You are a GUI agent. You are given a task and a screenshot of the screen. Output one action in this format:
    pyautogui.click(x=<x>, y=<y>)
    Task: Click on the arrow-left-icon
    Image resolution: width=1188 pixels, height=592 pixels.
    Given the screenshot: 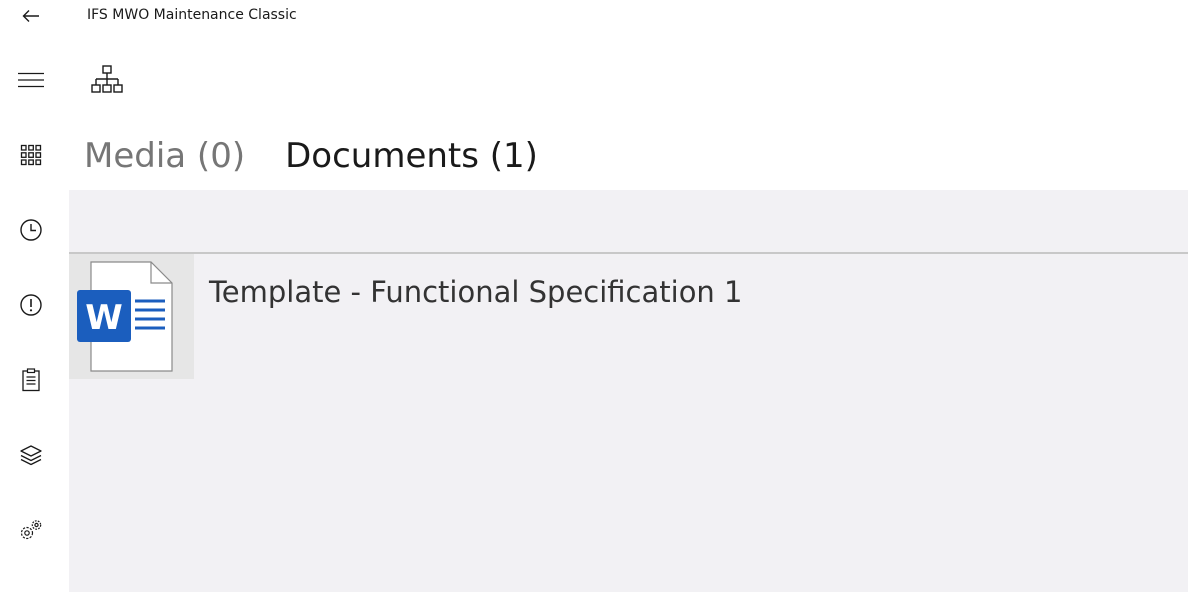 What is the action you would take?
    pyautogui.click(x=30, y=16)
    